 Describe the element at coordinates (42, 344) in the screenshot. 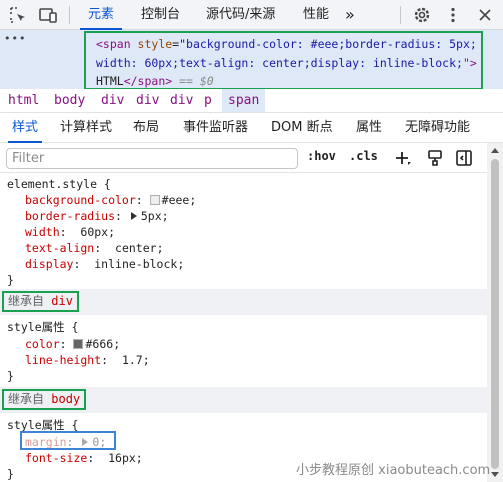

I see `prop-name: color` at that location.